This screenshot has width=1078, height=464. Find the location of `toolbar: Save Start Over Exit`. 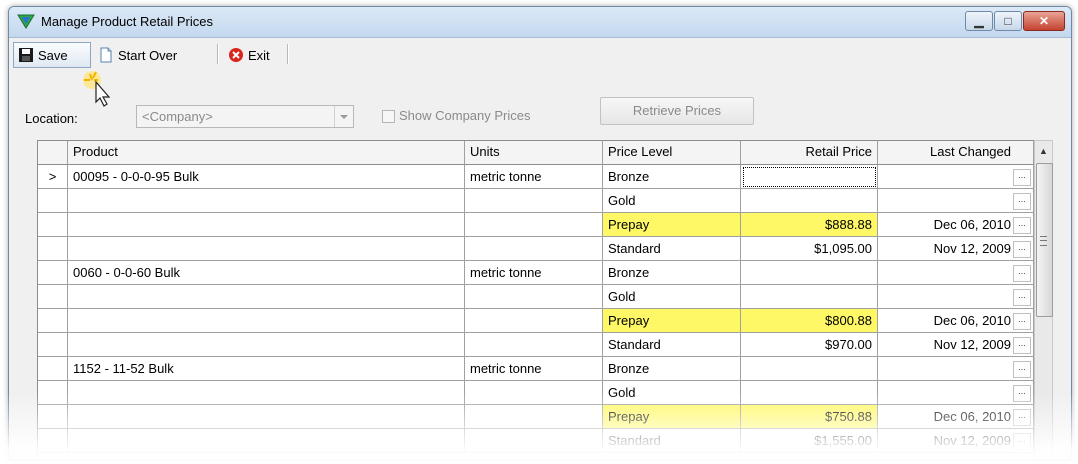

toolbar: Save Start Over Exit is located at coordinates (540, 55).